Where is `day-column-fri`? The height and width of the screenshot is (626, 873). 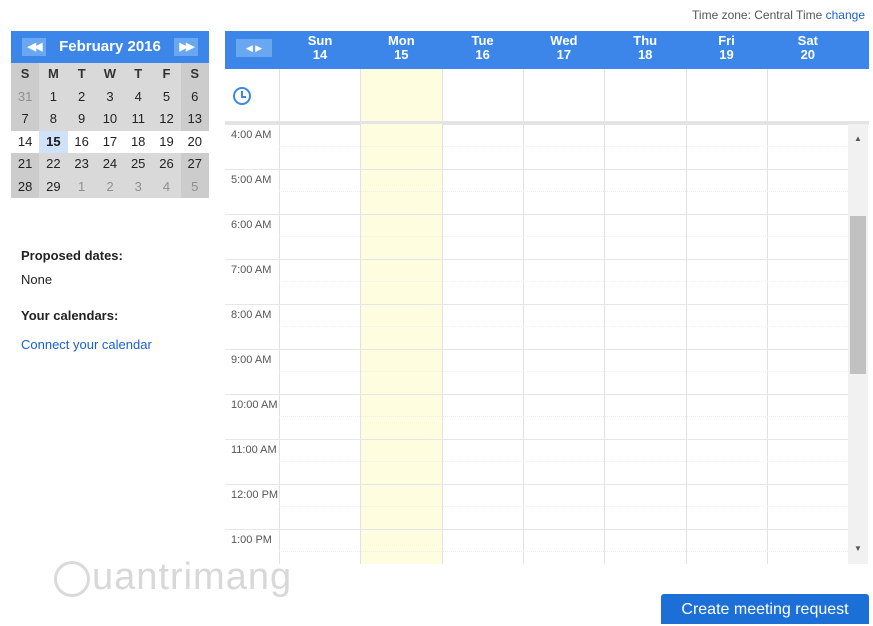
day-column-fri is located at coordinates (726, 344).